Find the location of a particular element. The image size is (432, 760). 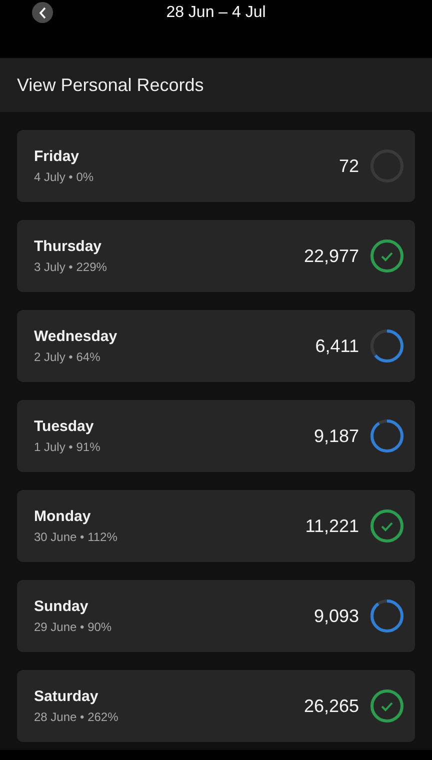

day-card: Monday 30 June • 112% 11,221 is located at coordinates (216, 526).